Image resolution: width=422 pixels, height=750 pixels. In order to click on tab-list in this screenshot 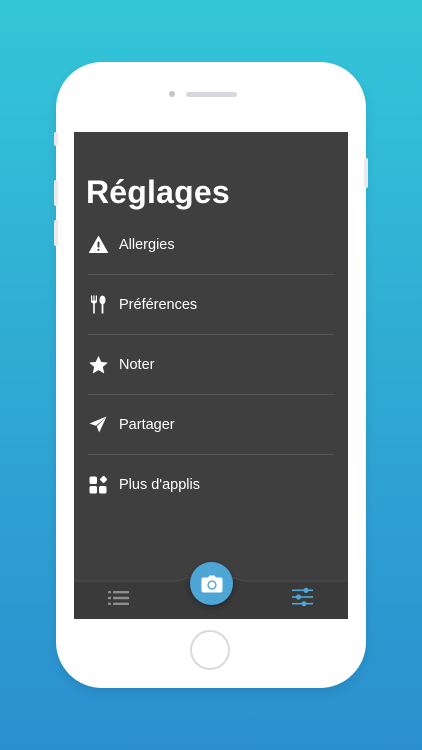, I will do `click(119, 598)`.